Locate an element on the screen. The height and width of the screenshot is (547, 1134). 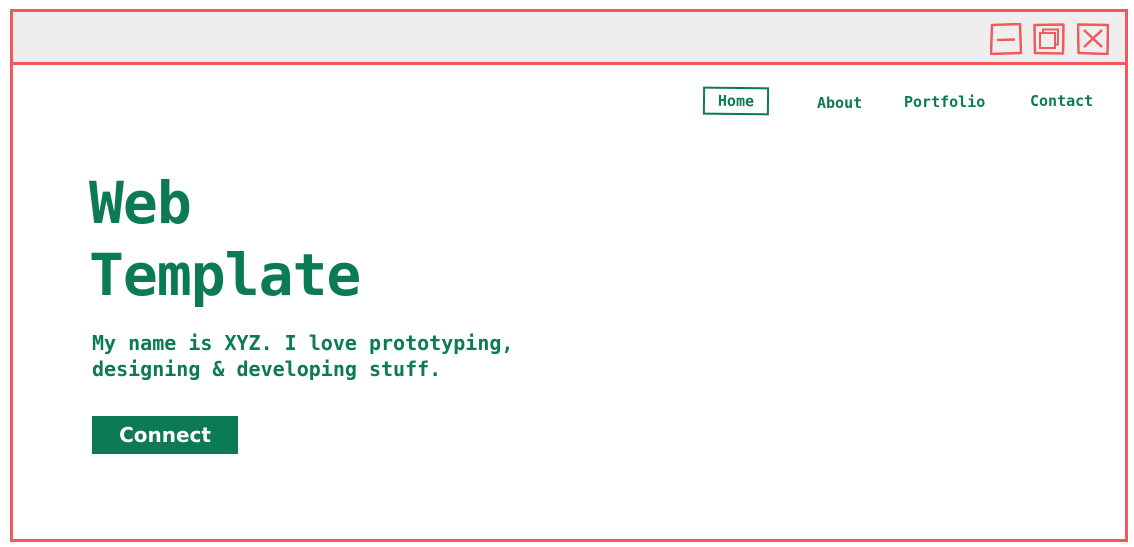
hero-title: Web Template is located at coordinates (225, 239).